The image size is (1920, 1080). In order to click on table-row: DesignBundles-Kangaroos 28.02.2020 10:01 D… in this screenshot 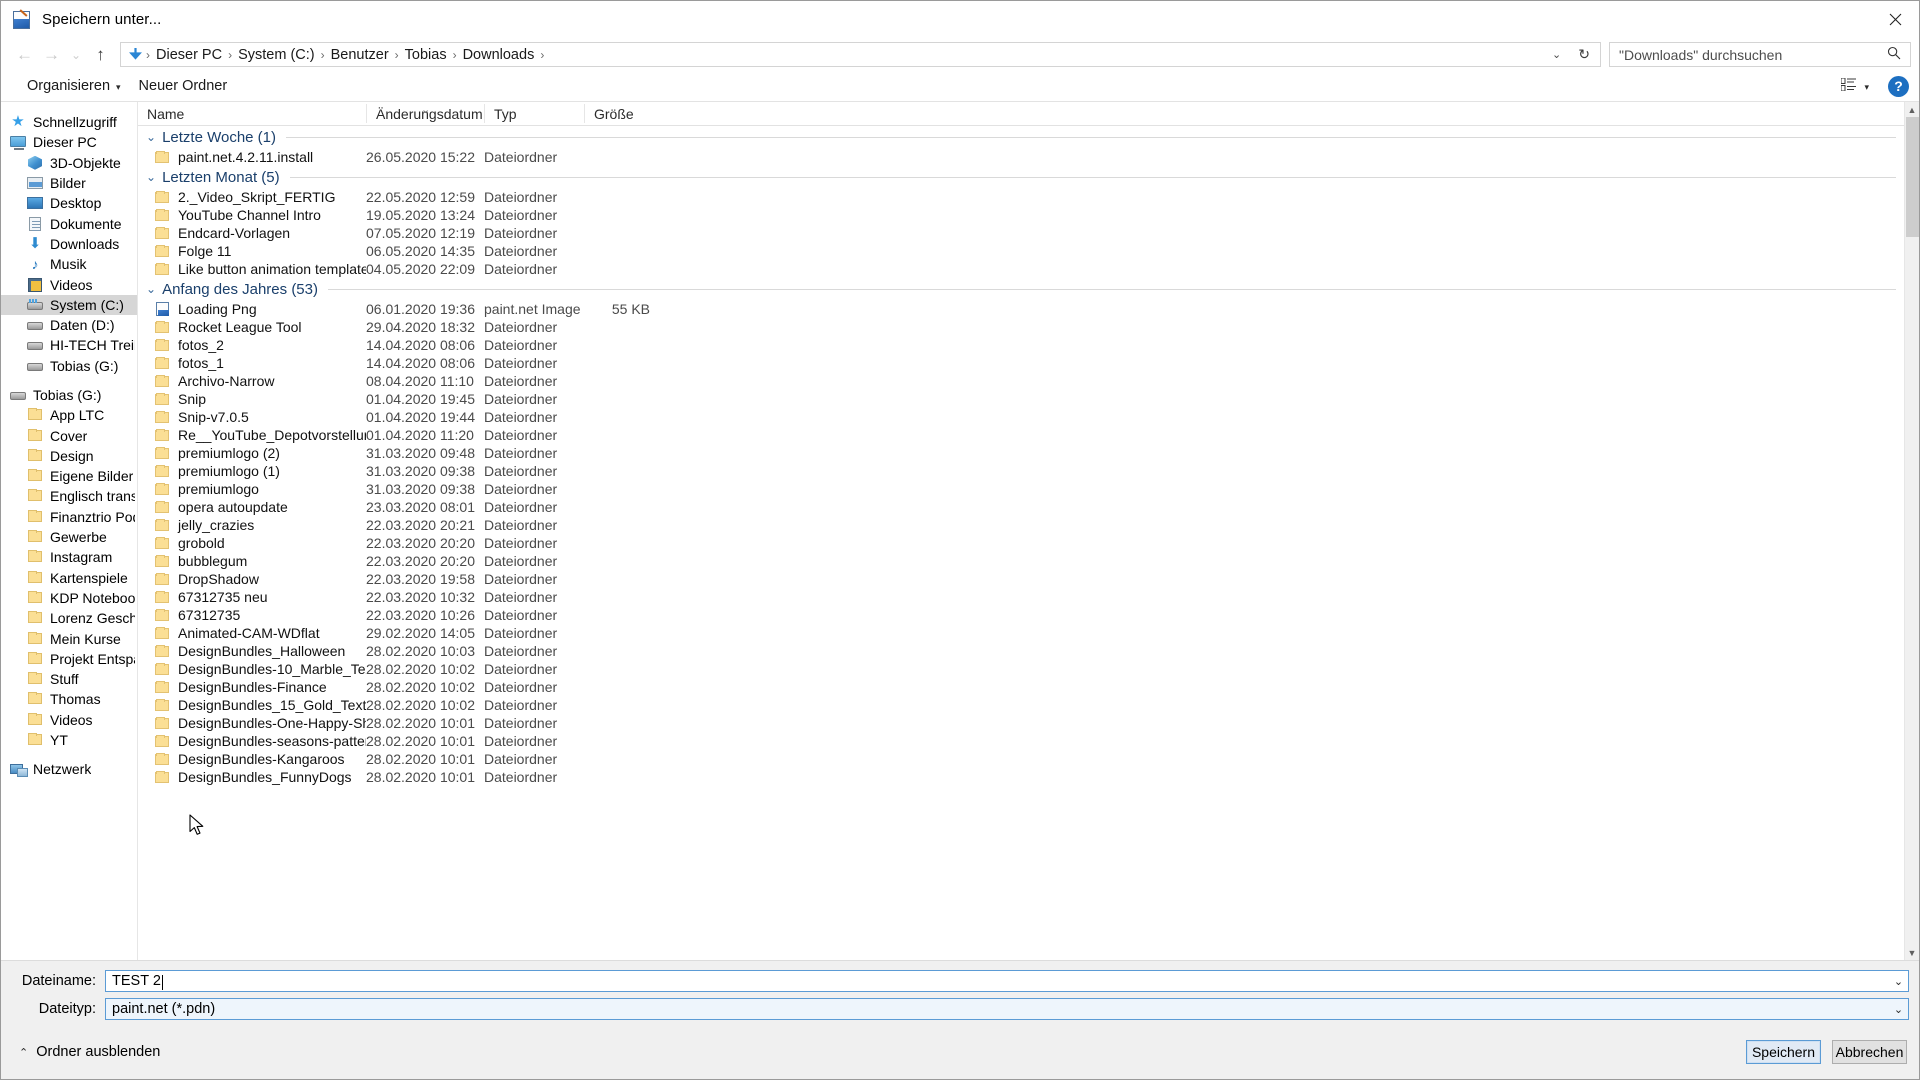, I will do `click(1021, 759)`.